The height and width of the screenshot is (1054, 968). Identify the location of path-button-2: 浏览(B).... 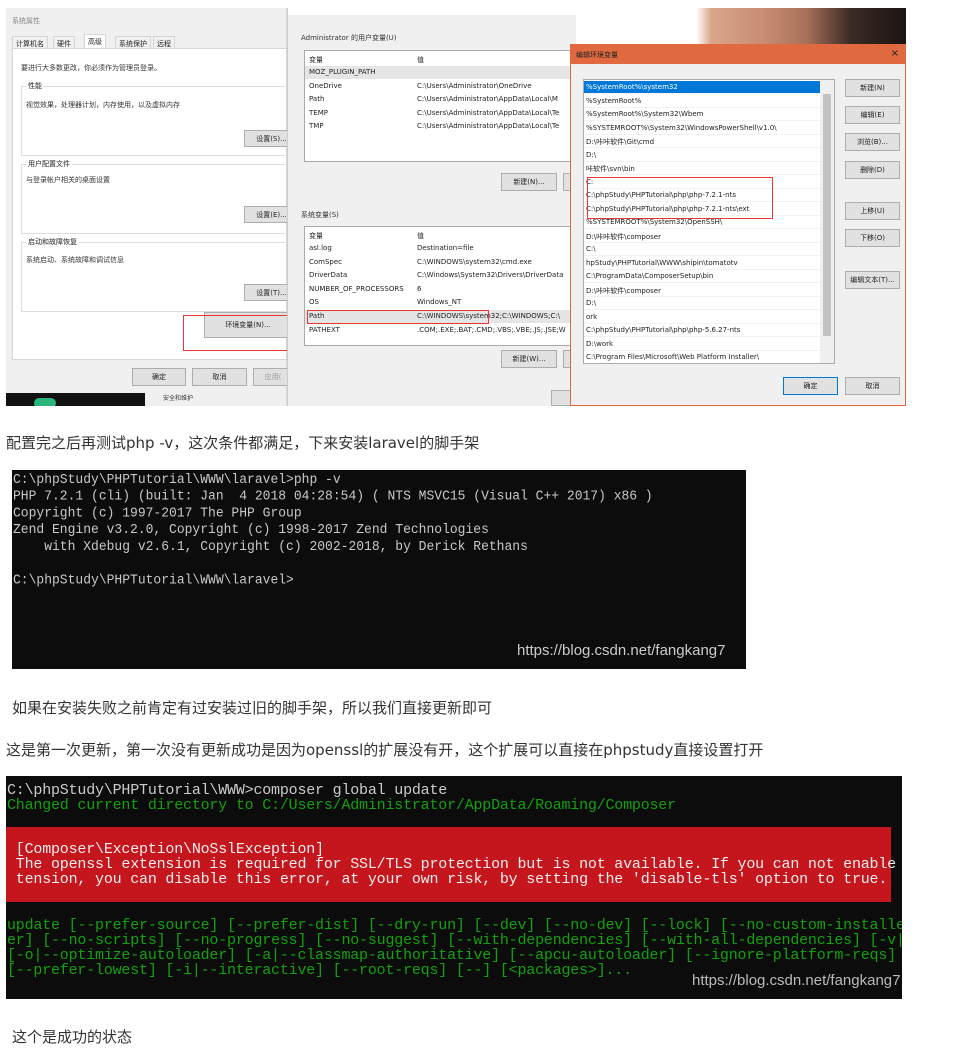
(872, 142).